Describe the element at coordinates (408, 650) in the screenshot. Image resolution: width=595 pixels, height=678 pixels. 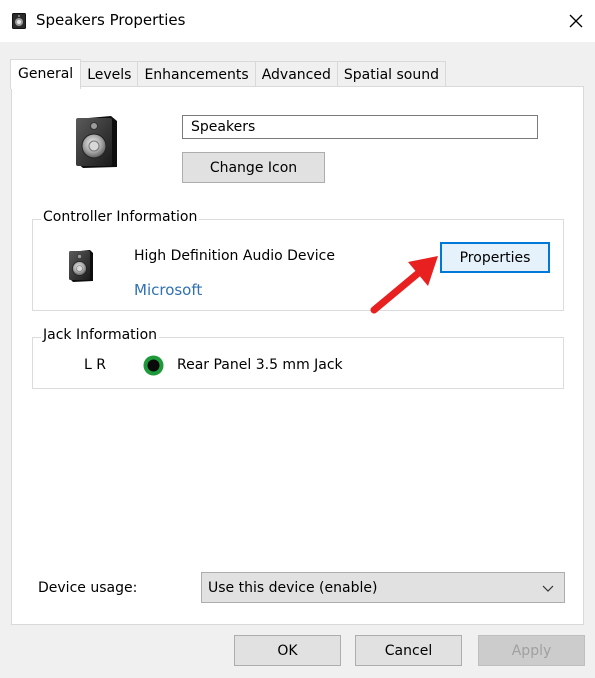
I see `cancel-button: Cancel` at that location.